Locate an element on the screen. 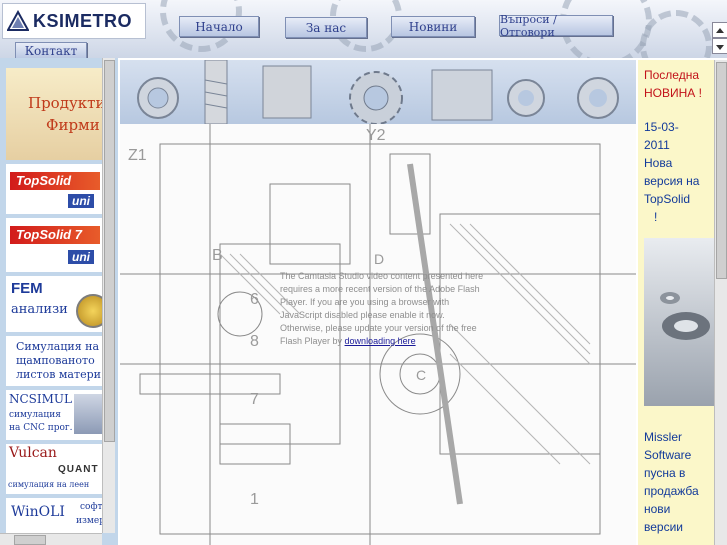 Image resolution: width=727 pixels, height=545 pixels. flash-download-link: downloading here is located at coordinates (380, 341).